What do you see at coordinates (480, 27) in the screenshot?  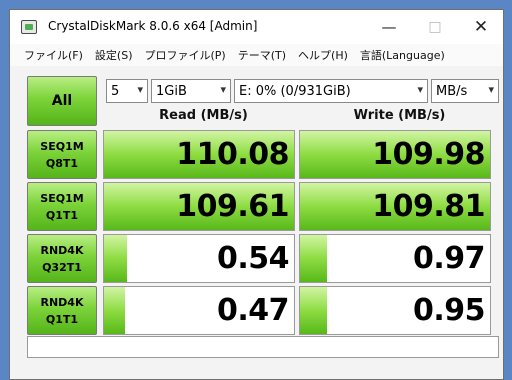 I see `close-button: ✕` at bounding box center [480, 27].